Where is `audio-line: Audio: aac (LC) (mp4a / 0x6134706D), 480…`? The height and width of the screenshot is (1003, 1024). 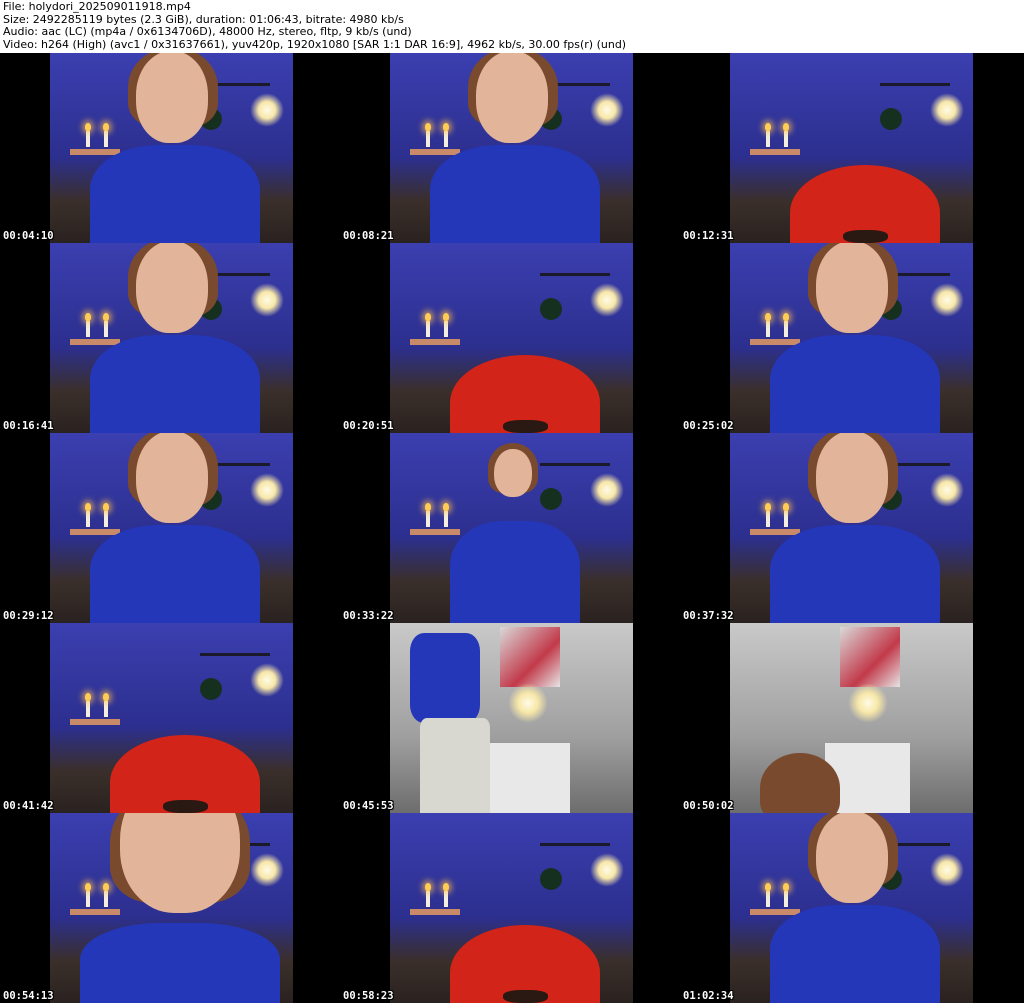 audio-line: Audio: aac (LC) (mp4a / 0x6134706D), 480… is located at coordinates (207, 31).